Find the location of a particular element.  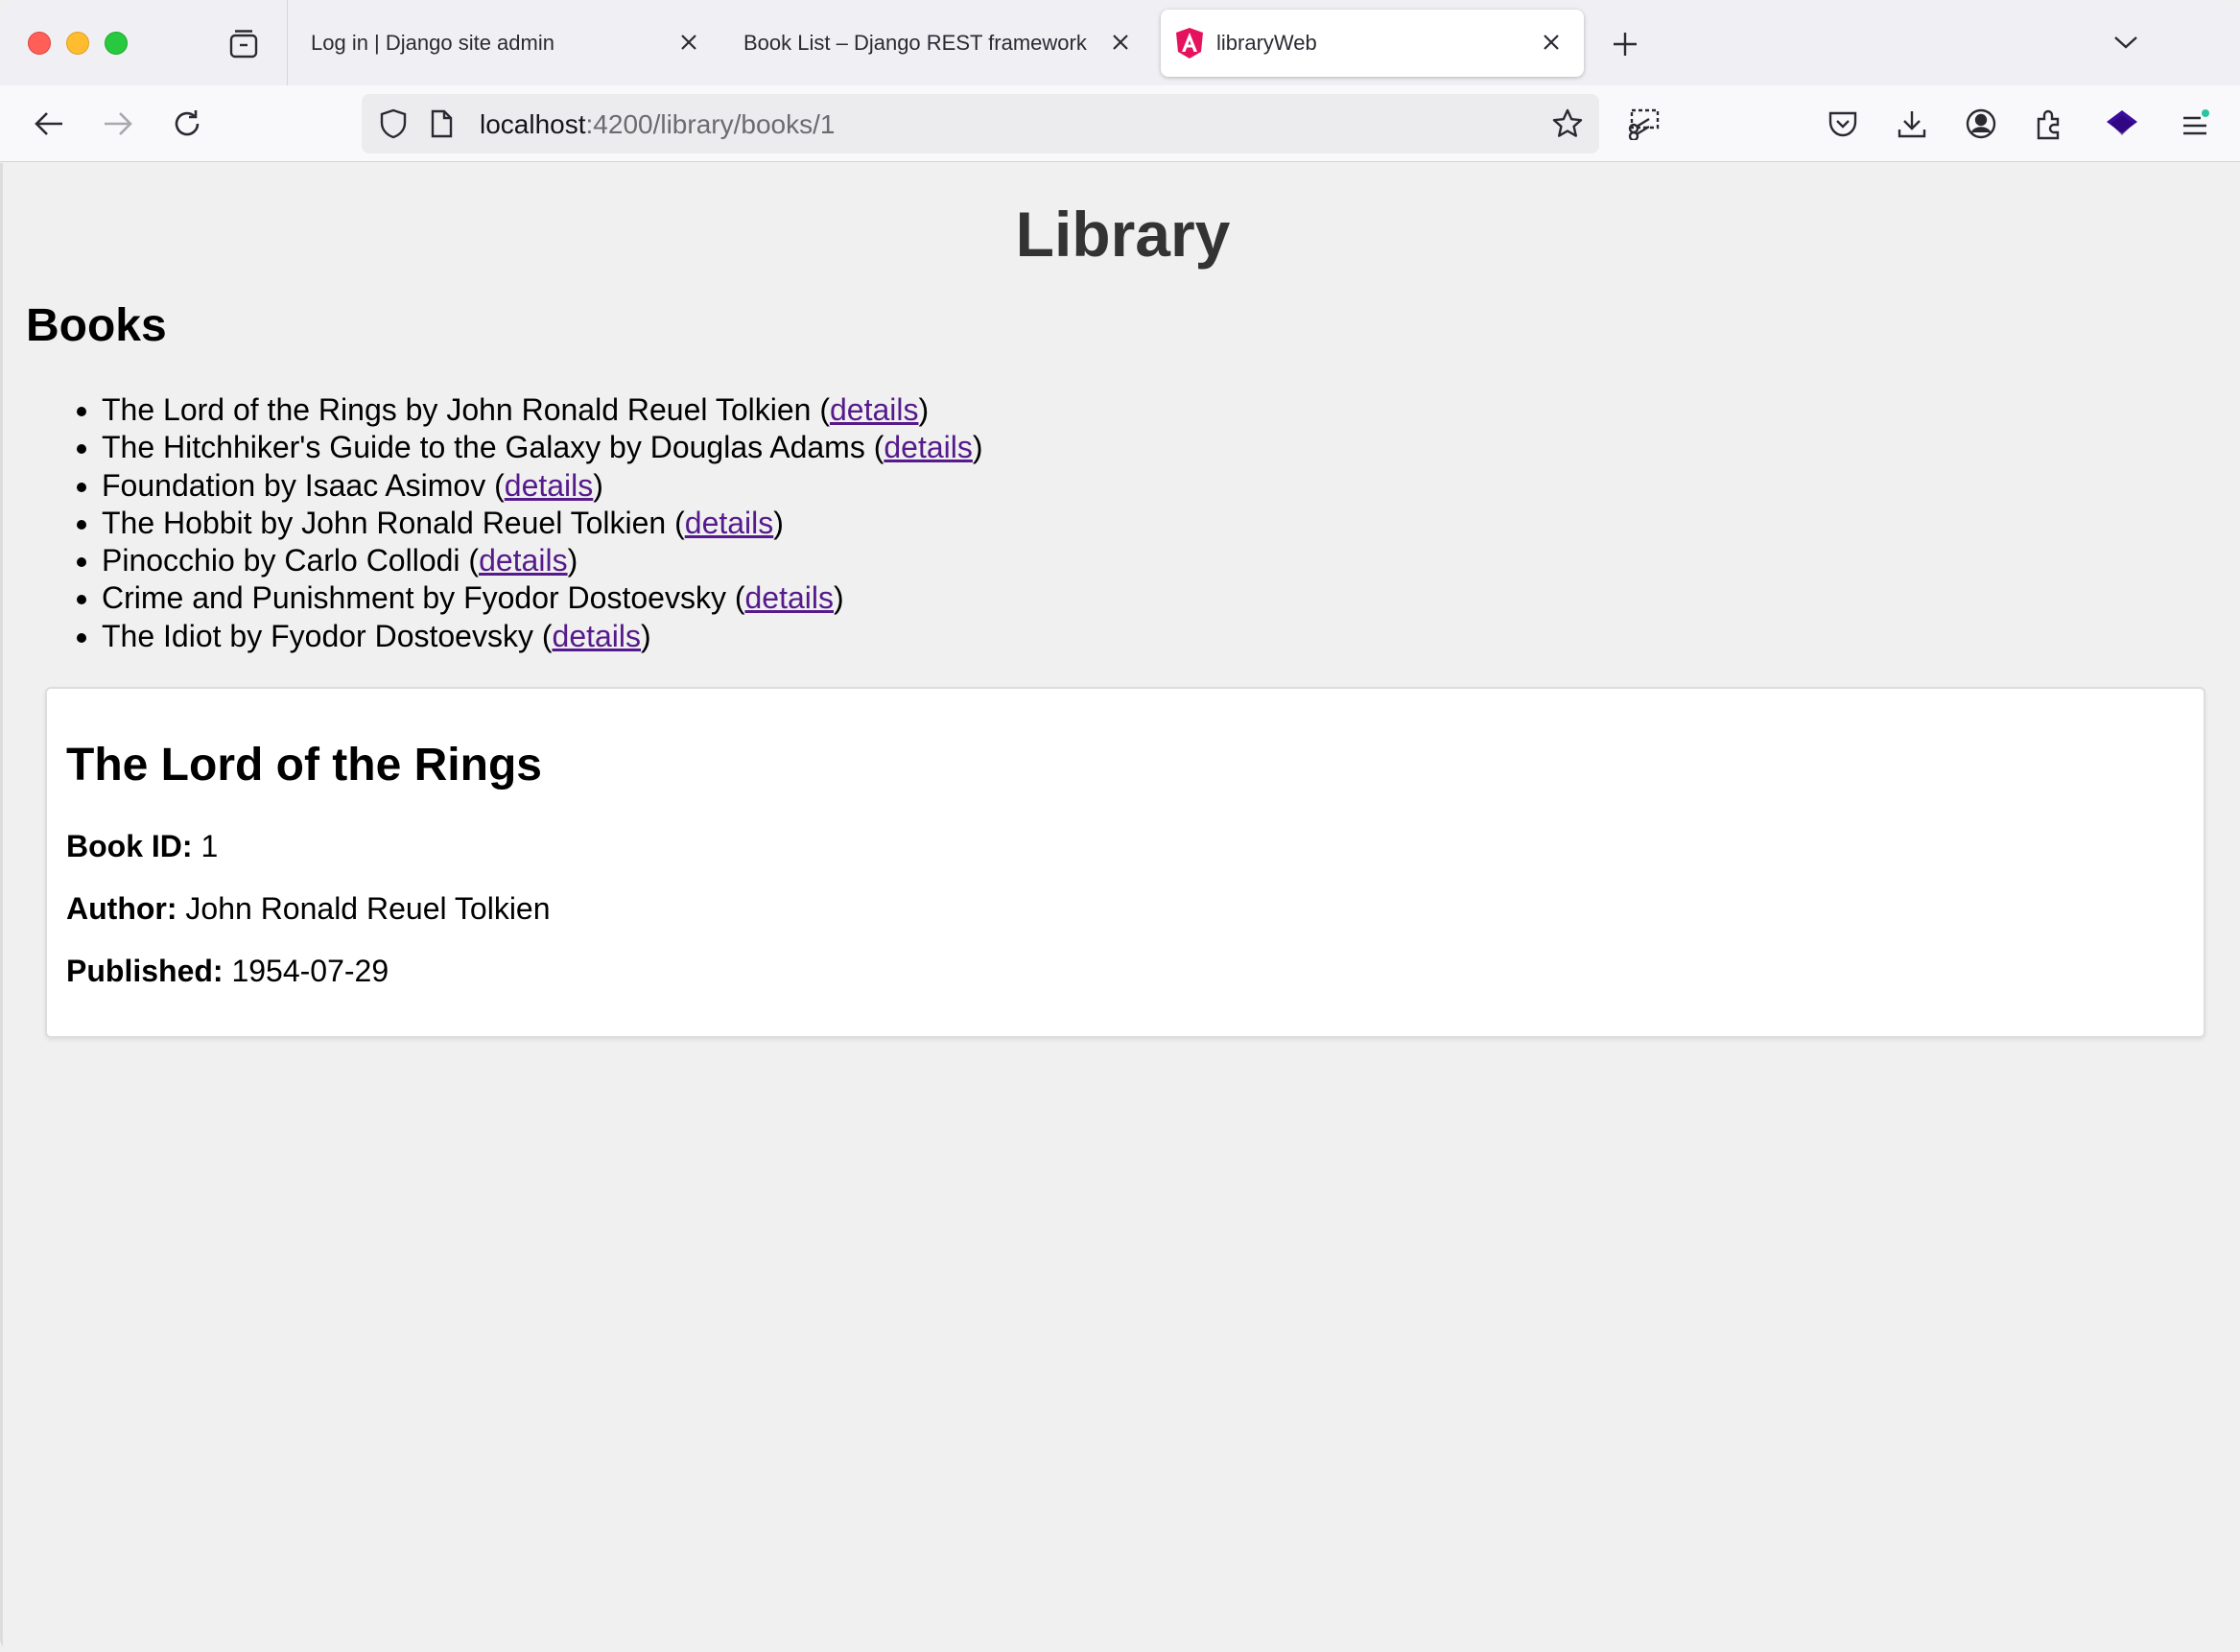

reload-icon is located at coordinates (187, 124).